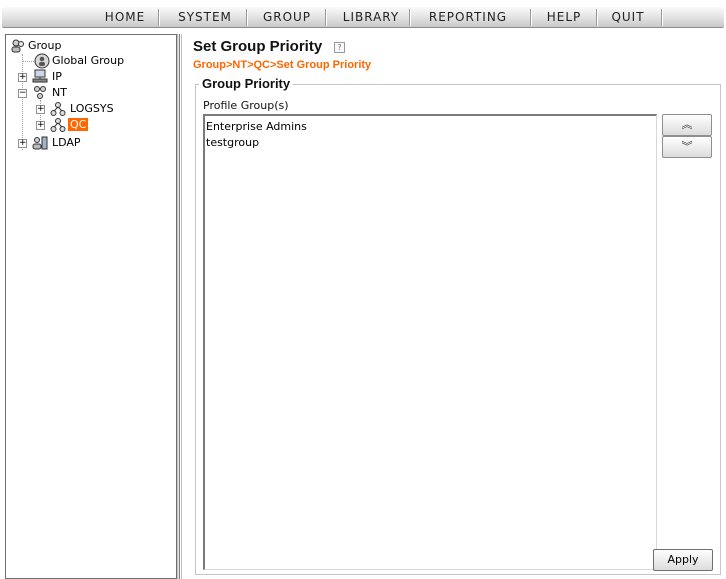 The height and width of the screenshot is (579, 726). What do you see at coordinates (22, 93) in the screenshot?
I see `collapse-icon: −` at bounding box center [22, 93].